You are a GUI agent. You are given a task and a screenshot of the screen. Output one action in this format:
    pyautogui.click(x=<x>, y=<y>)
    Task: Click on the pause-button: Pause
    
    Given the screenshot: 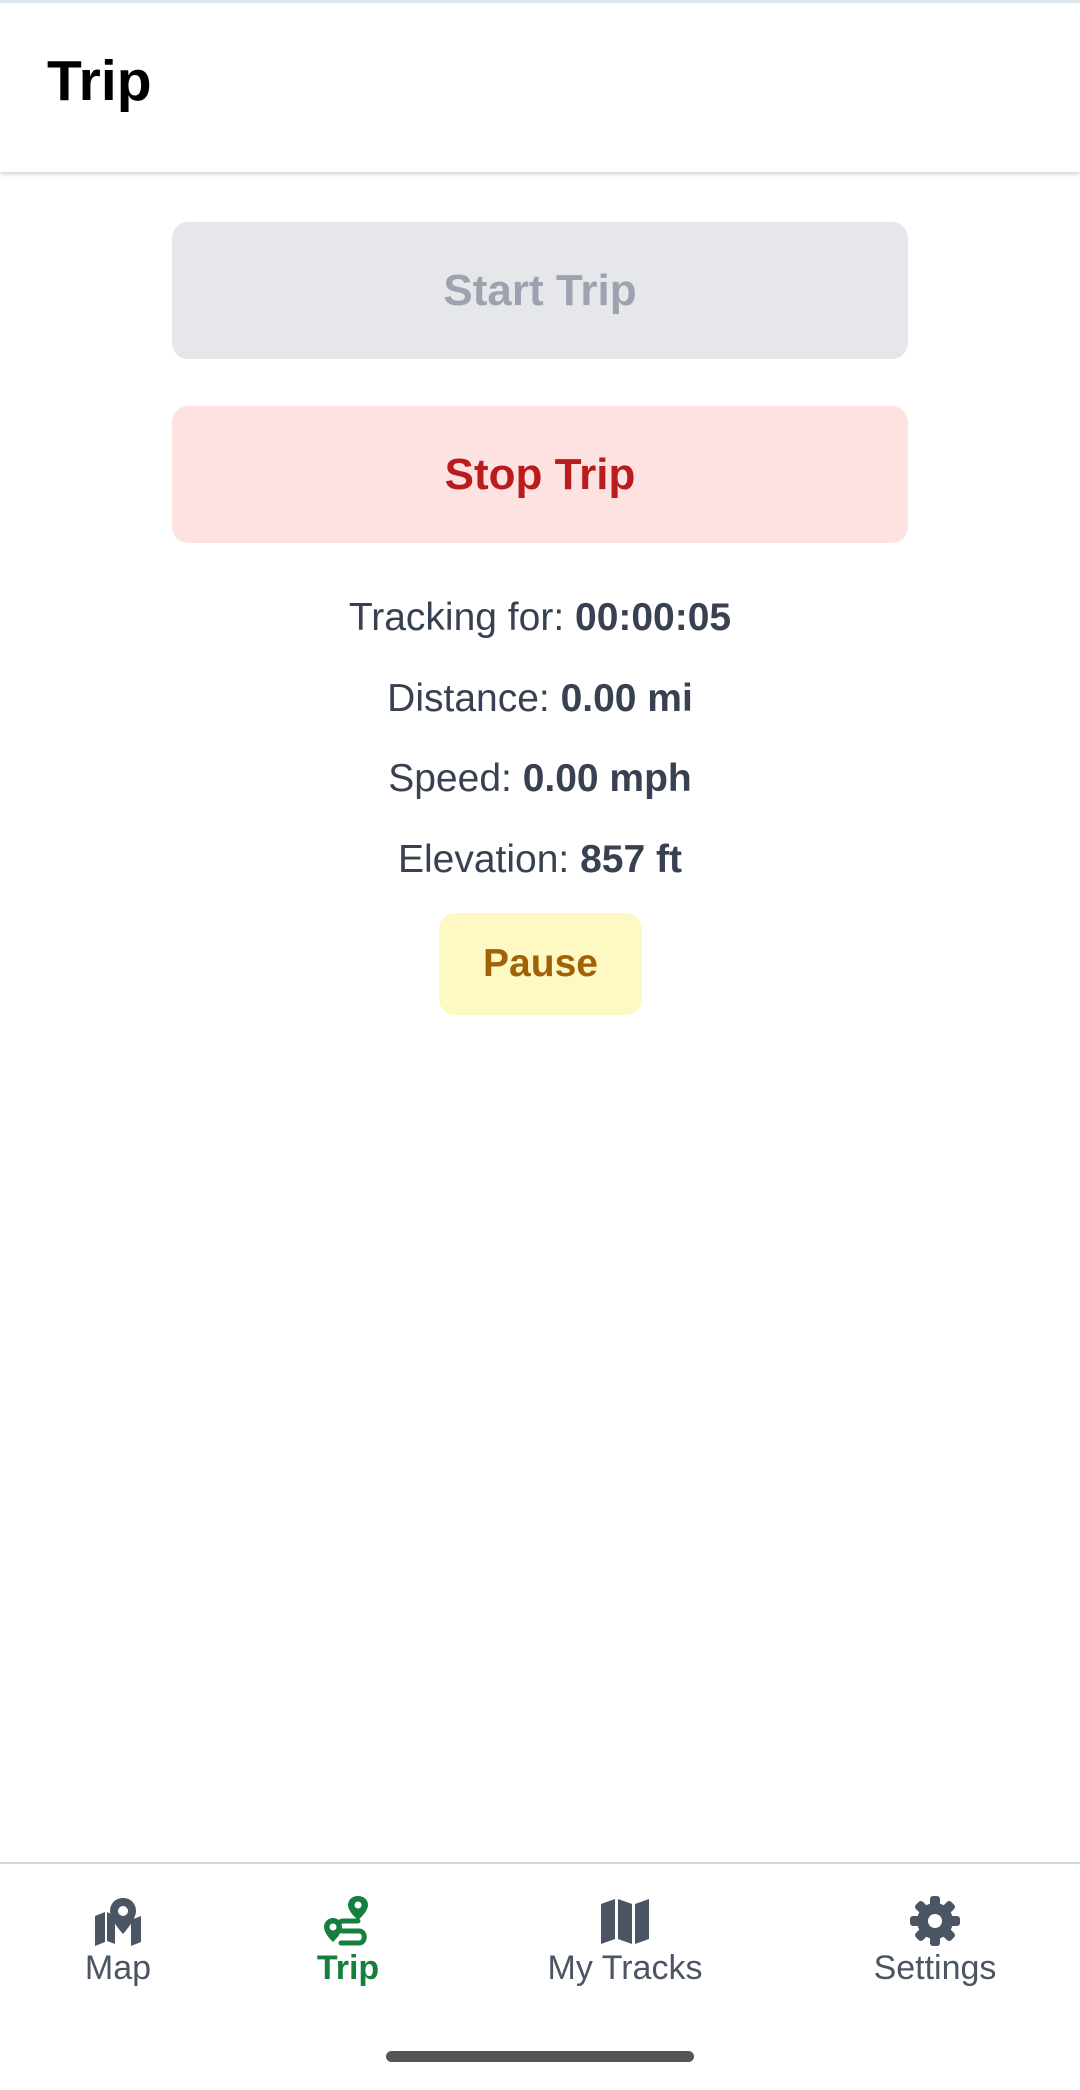 What is the action you would take?
    pyautogui.click(x=540, y=964)
    